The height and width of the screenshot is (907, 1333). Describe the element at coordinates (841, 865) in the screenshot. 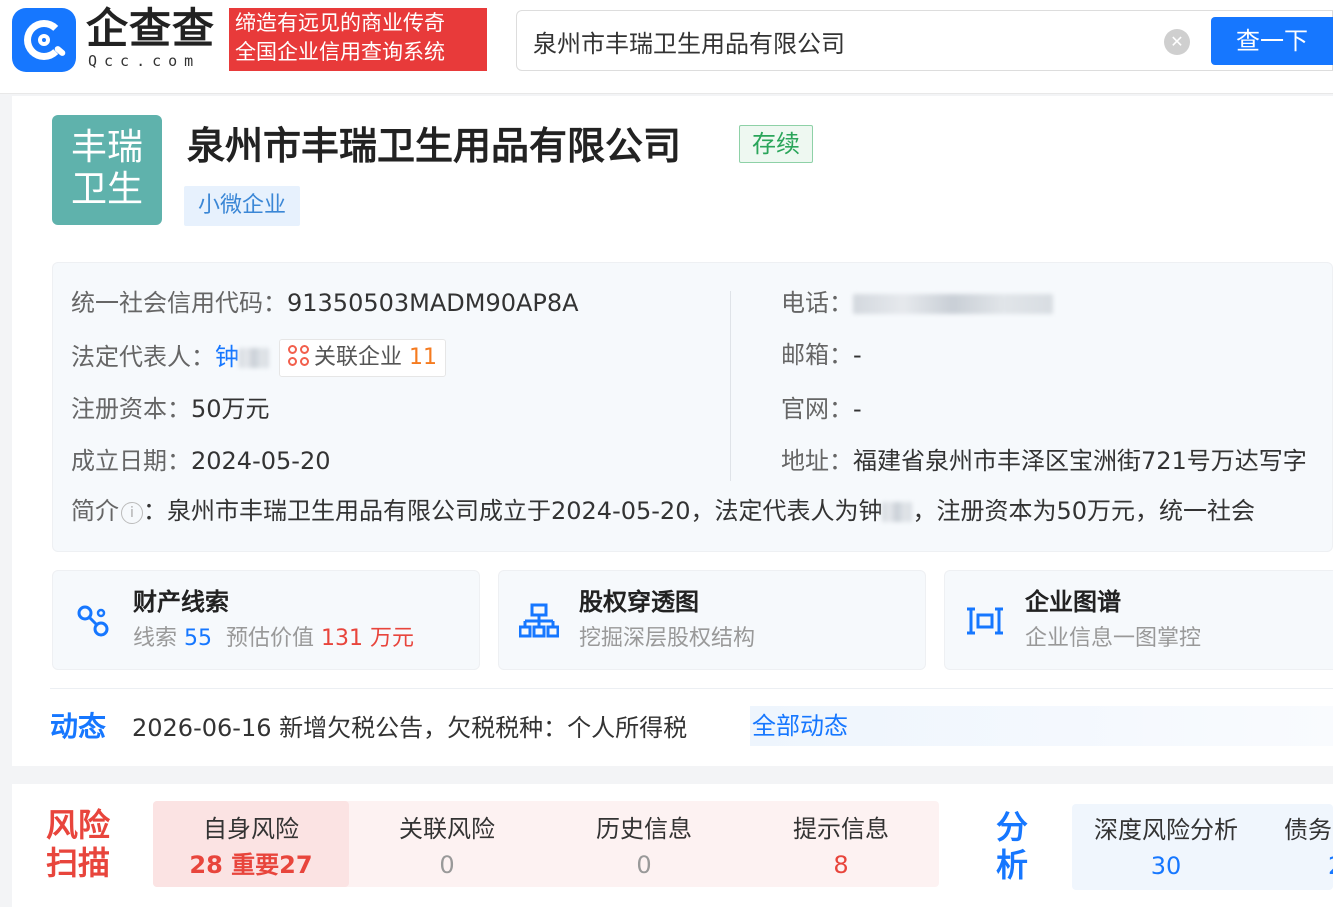

I see `hint-info-count: 8` at that location.